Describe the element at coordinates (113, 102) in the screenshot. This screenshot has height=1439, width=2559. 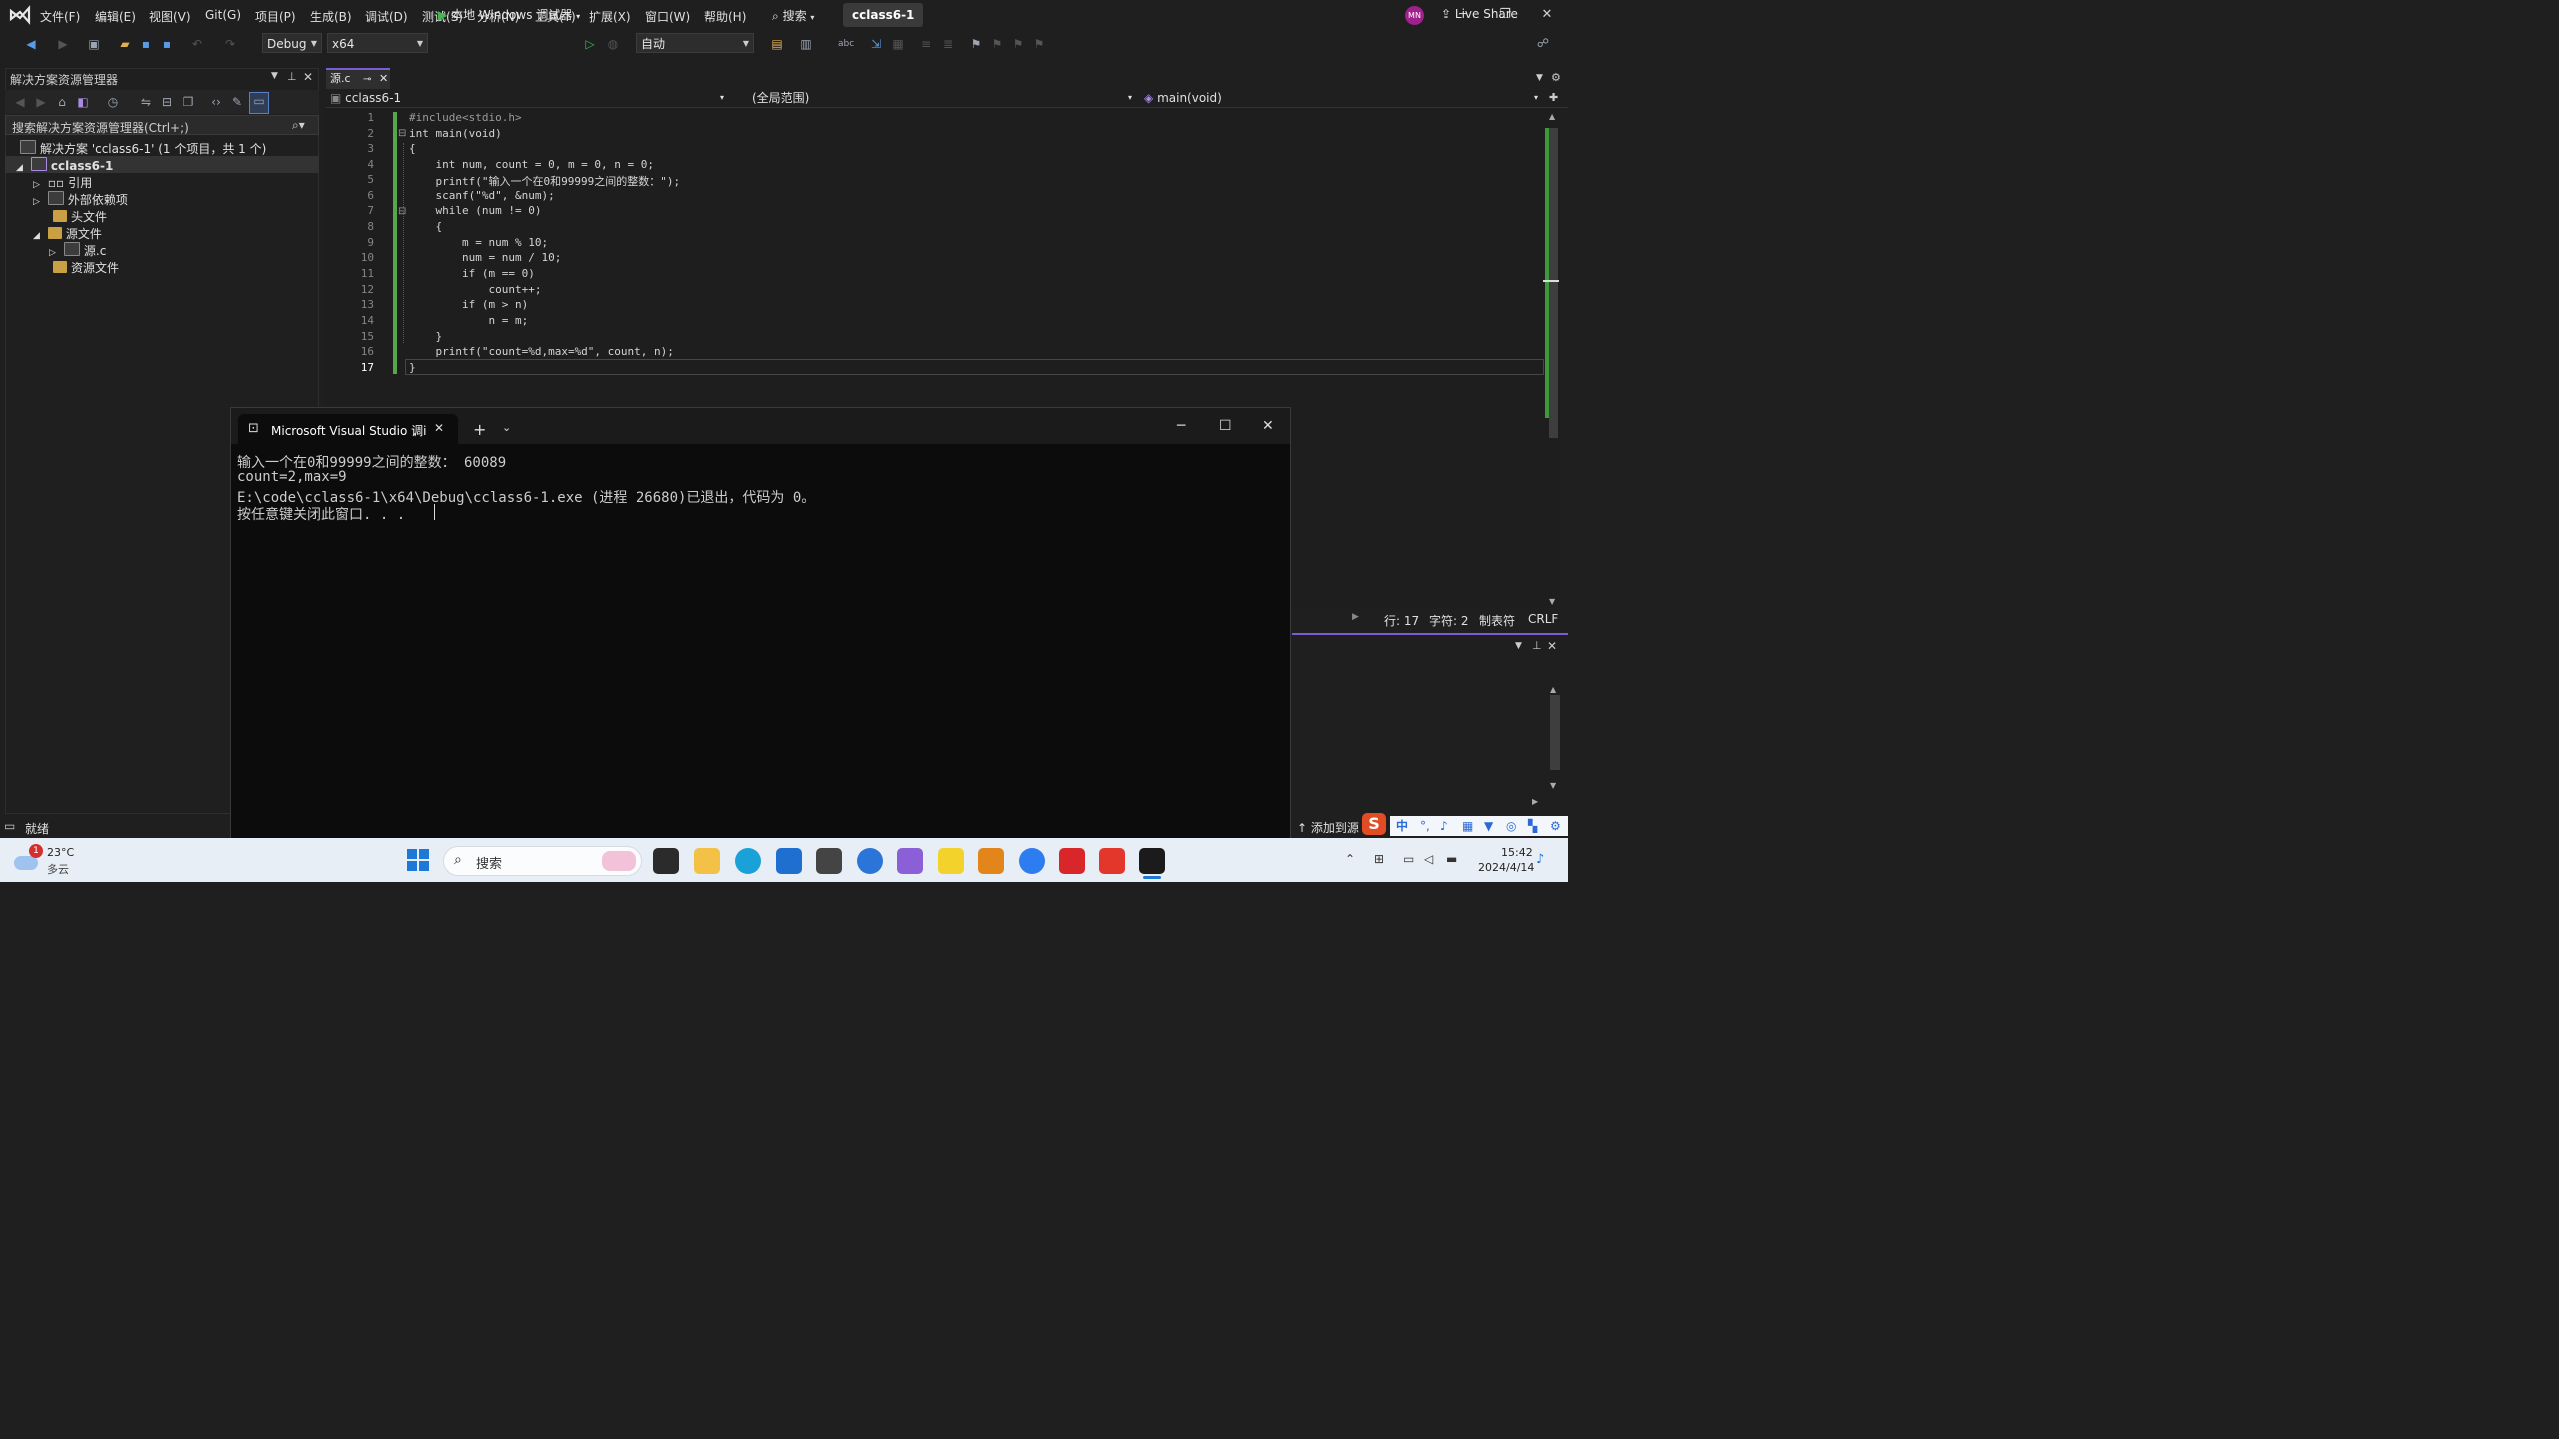
I see `pending-changes-icon: ◷` at that location.